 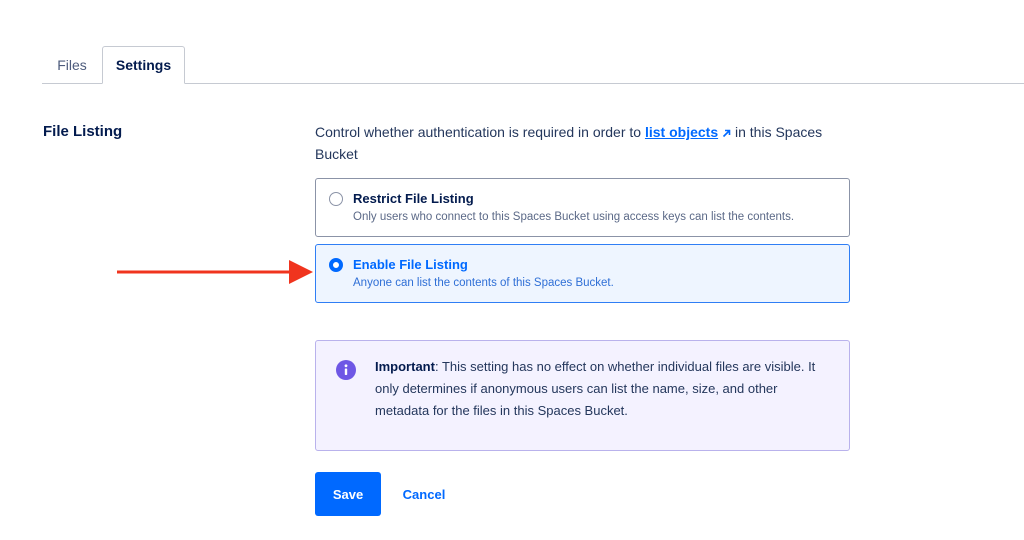 I want to click on option-title: Enable File Listing, so click(x=410, y=264).